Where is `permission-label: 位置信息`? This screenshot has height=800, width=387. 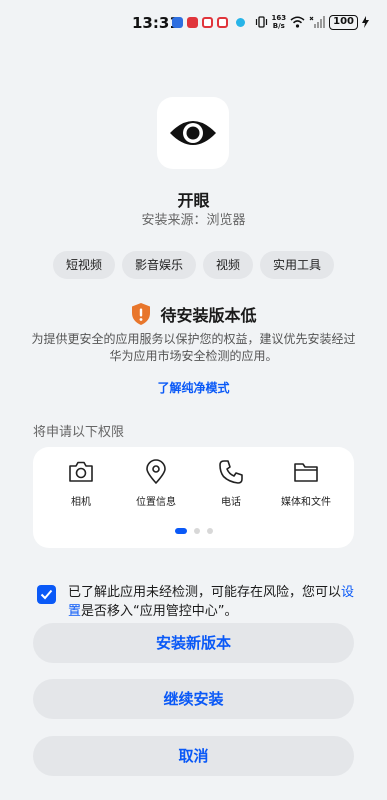
permission-label: 位置信息 is located at coordinates (156, 502).